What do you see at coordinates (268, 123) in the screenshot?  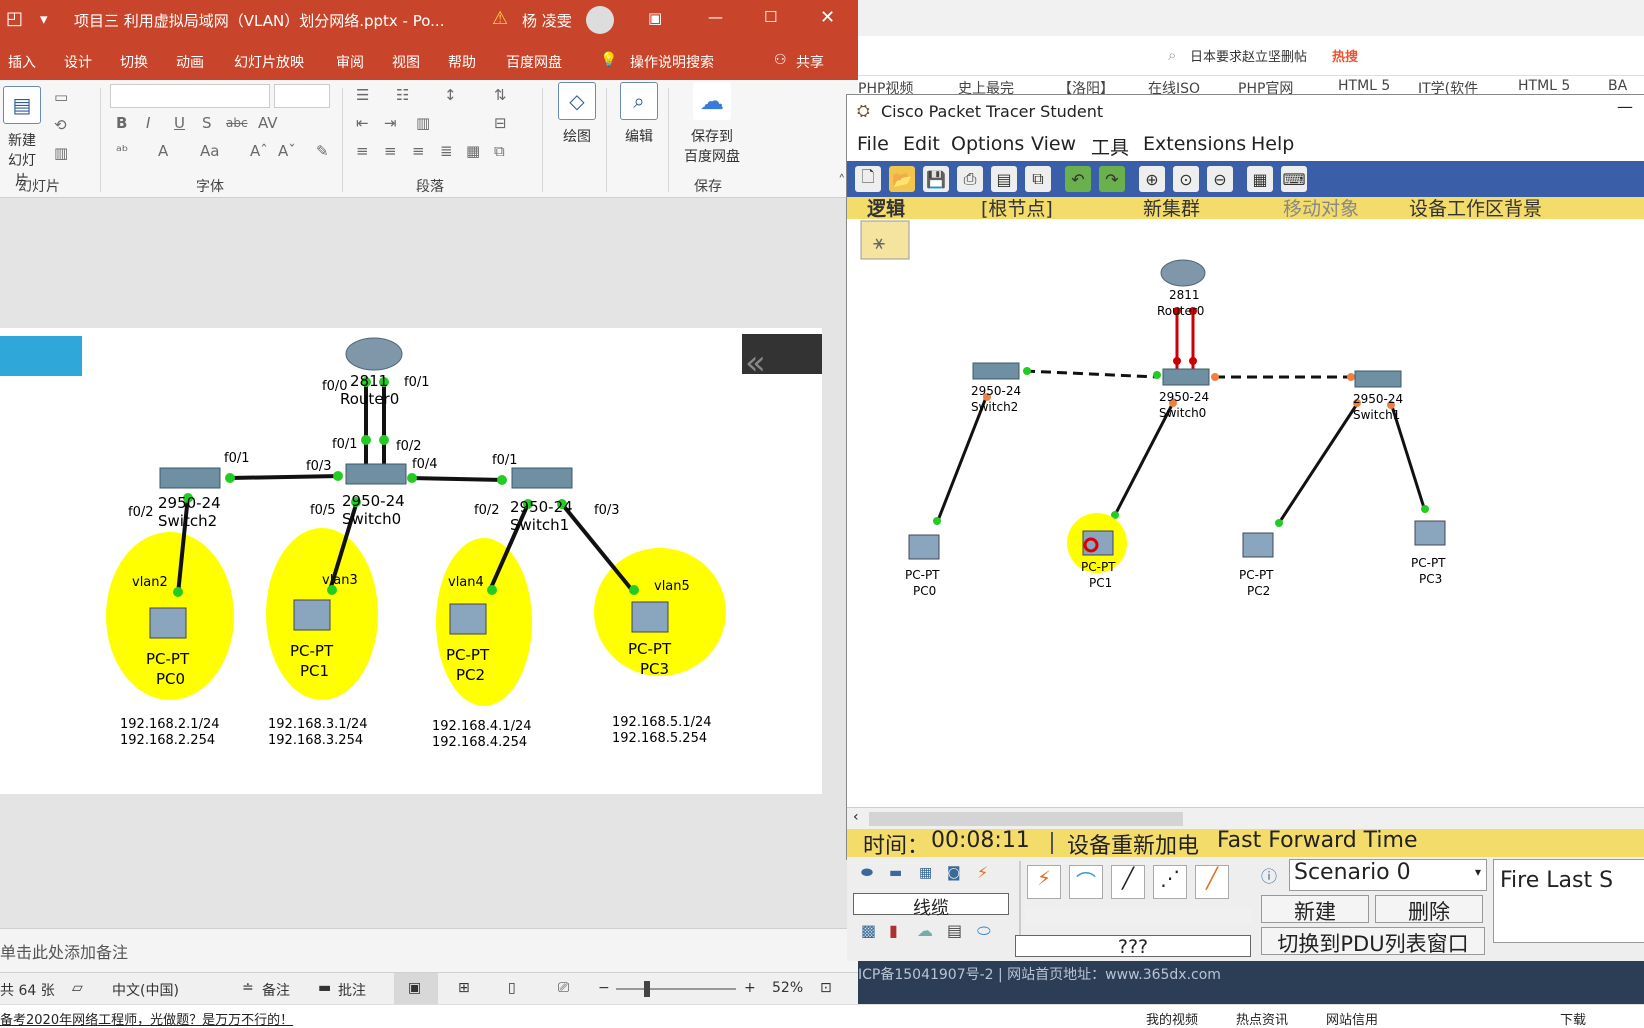 I see `char-spacing-icon: AV` at bounding box center [268, 123].